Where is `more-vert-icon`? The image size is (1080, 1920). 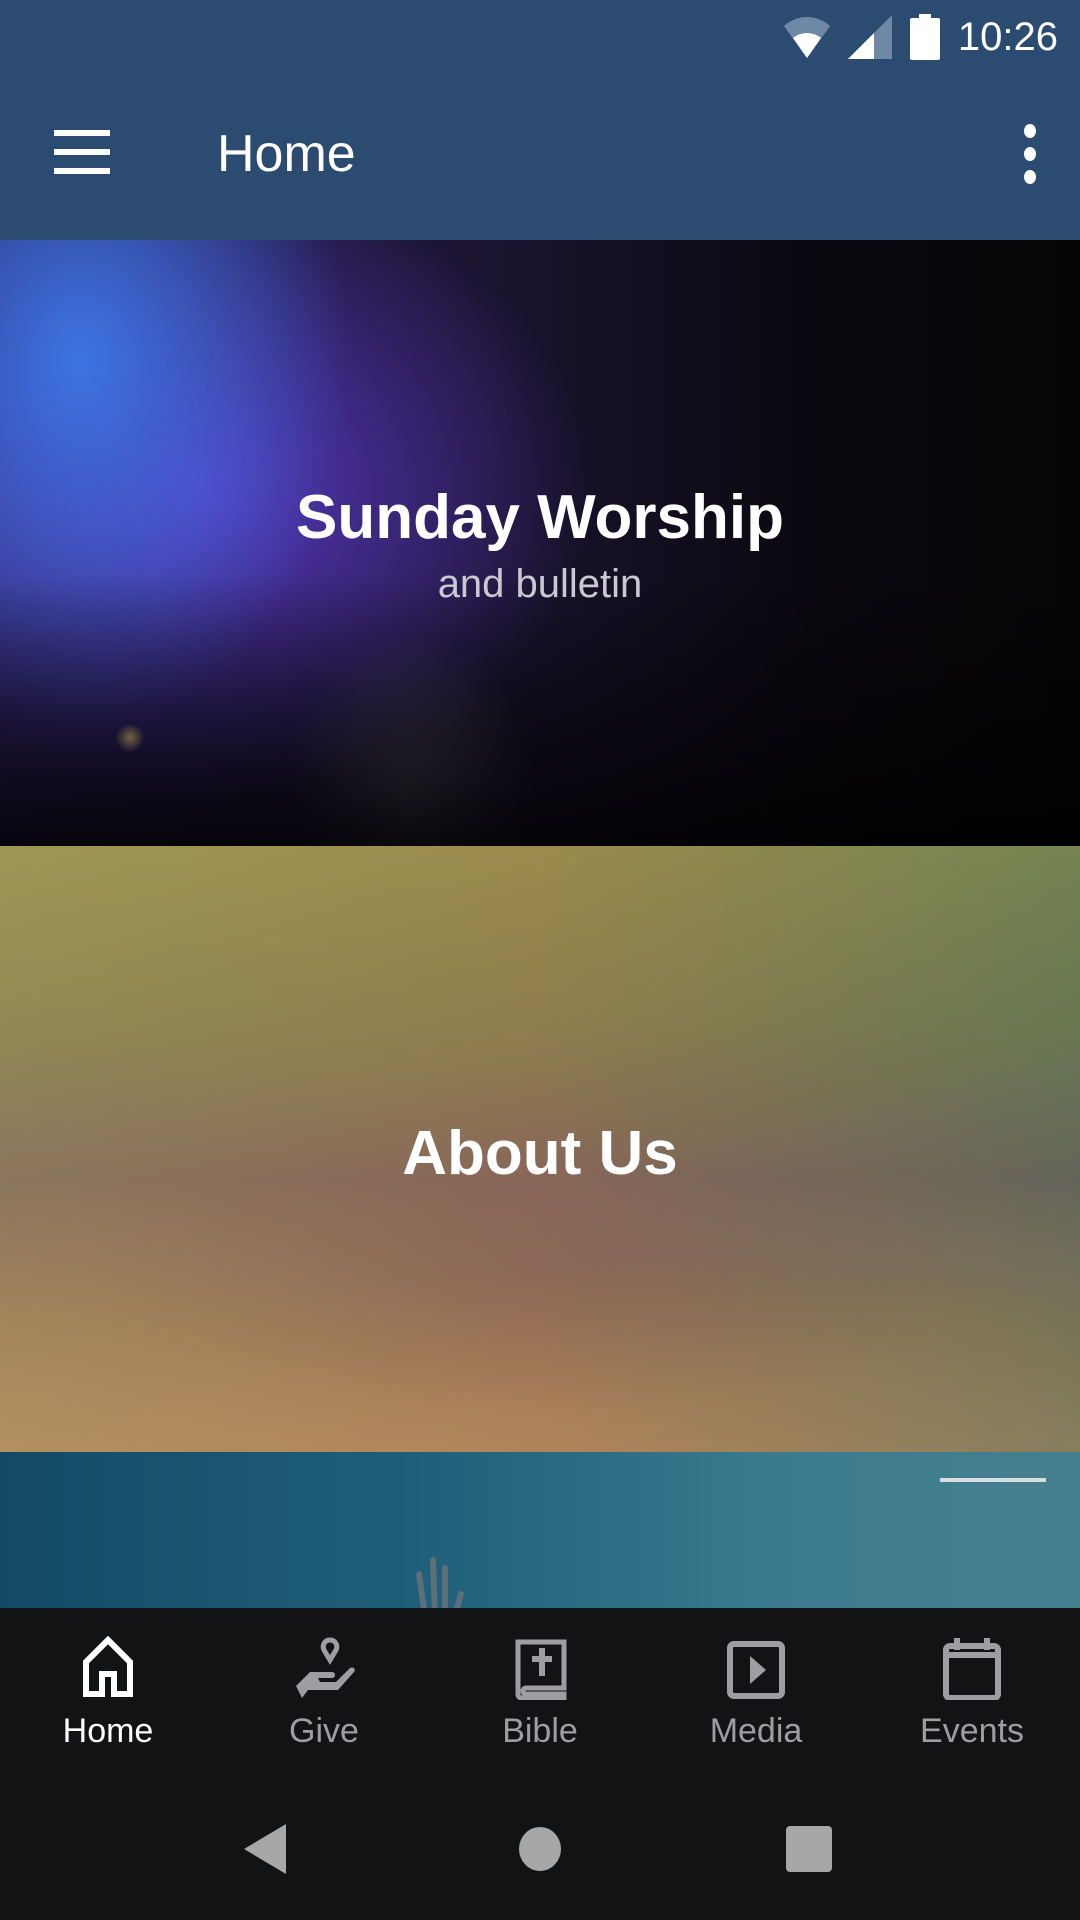 more-vert-icon is located at coordinates (1030, 154).